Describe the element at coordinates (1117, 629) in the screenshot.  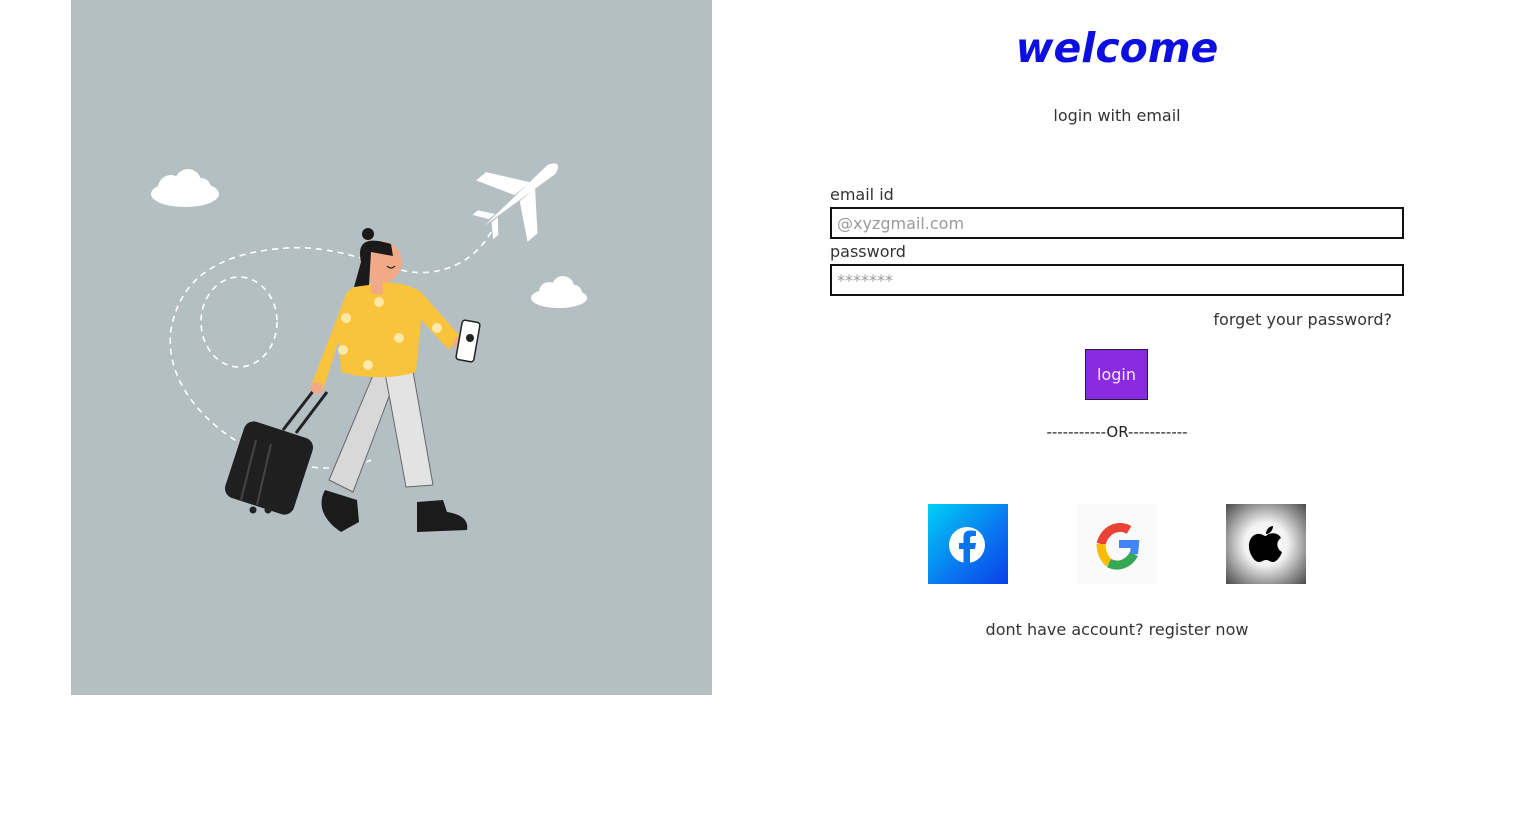
I see `register-link: dont have account? register now` at that location.